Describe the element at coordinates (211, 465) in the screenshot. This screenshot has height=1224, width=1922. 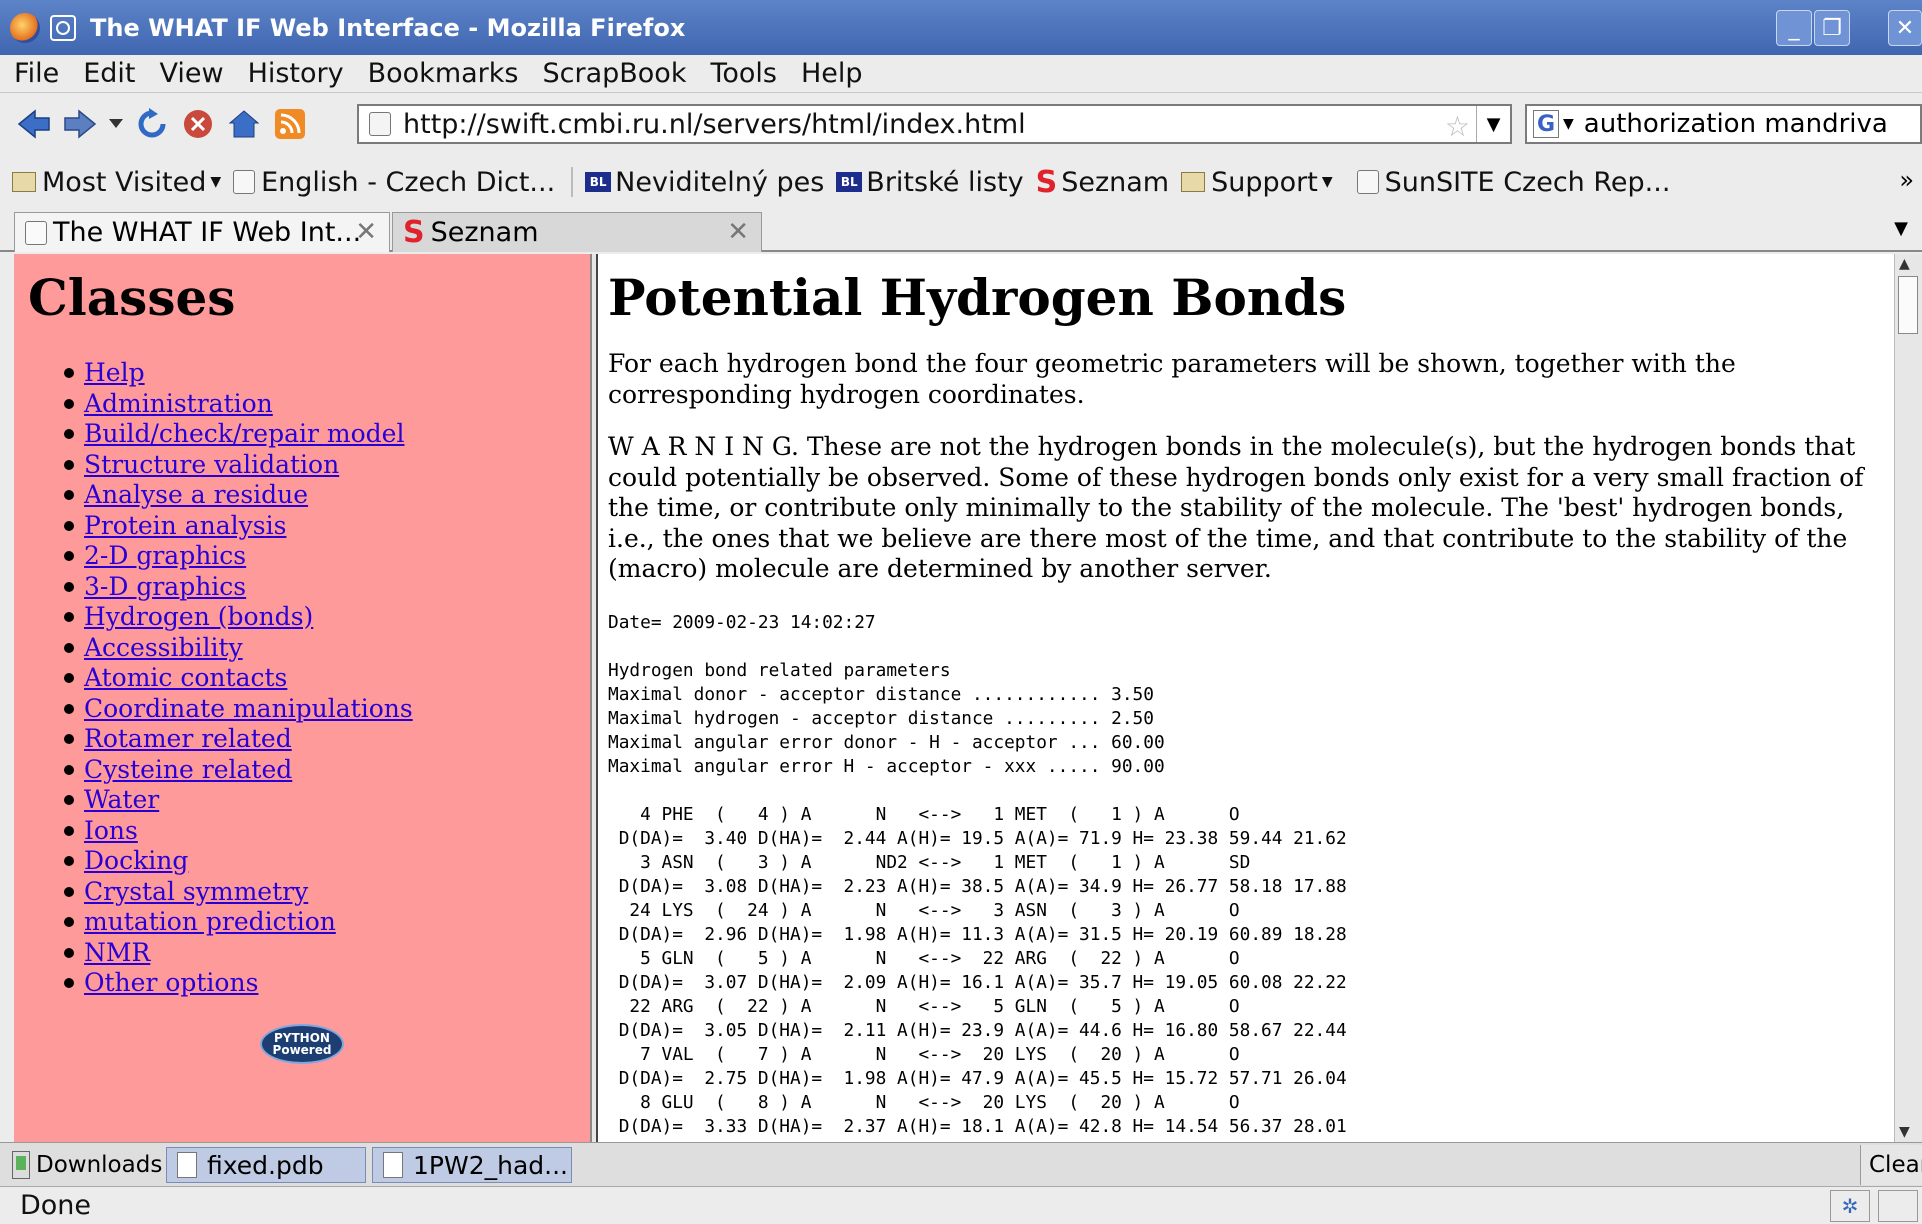
I see `link-structure-validation: Structure validation` at that location.